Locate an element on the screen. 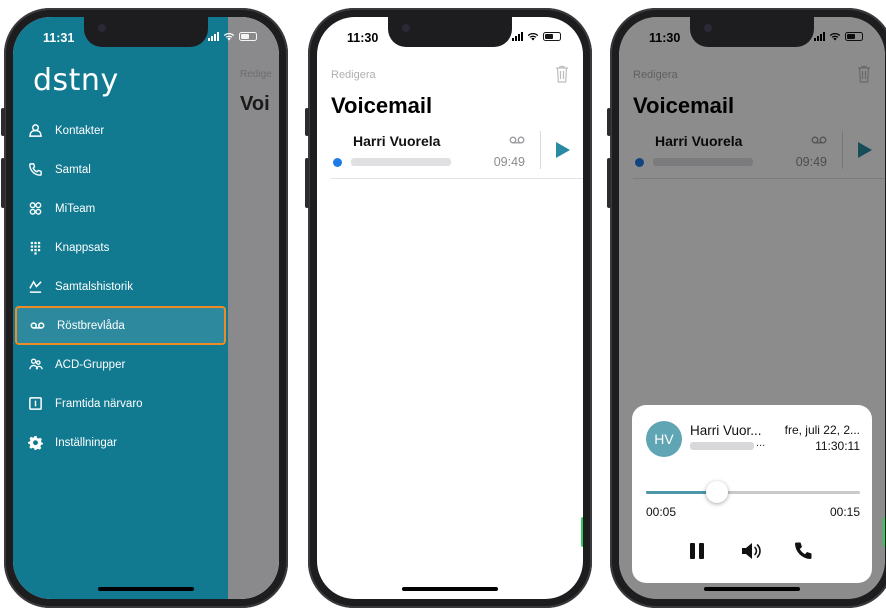  menu-label: Inställningar is located at coordinates (86, 442).